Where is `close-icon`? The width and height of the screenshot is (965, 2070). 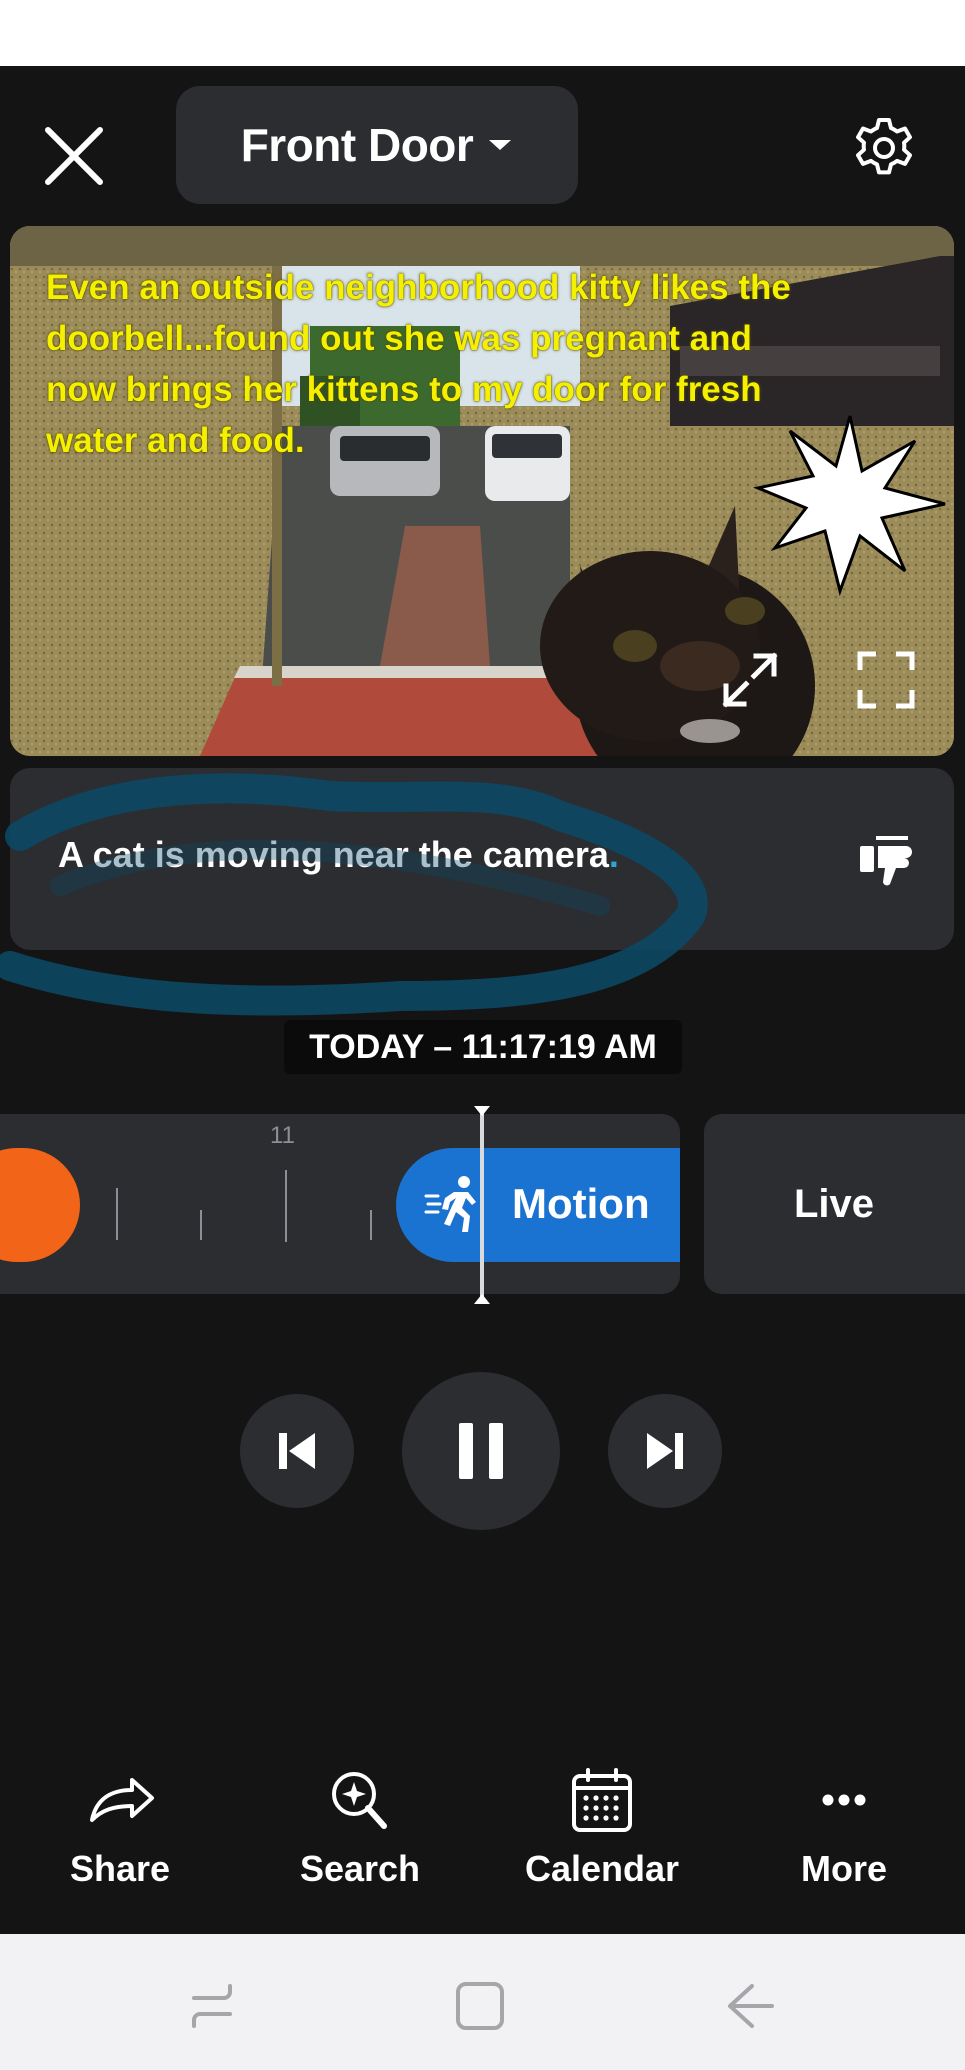
close-icon is located at coordinates (74, 156).